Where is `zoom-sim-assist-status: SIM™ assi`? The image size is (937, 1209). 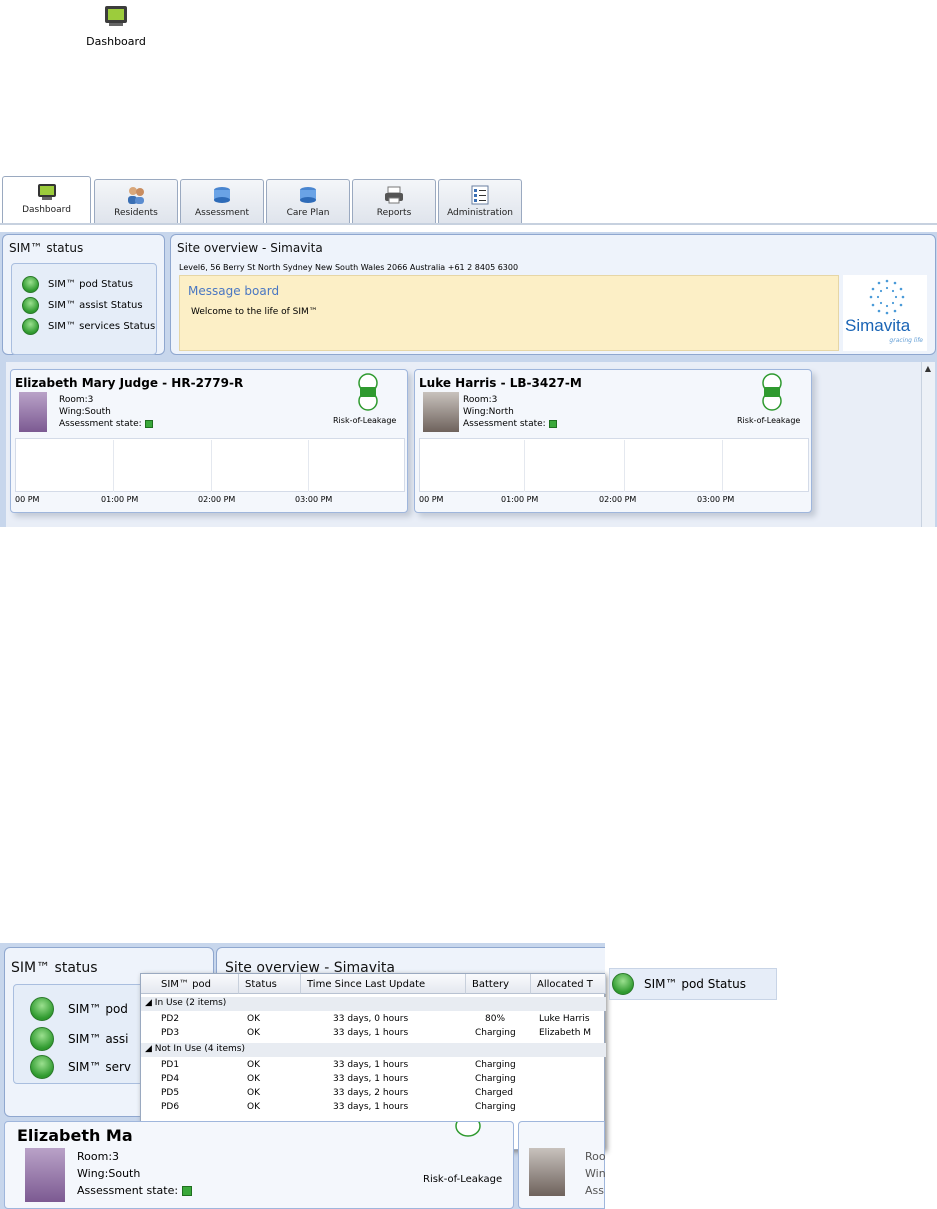 zoom-sim-assist-status: SIM™ assi is located at coordinates (79, 1039).